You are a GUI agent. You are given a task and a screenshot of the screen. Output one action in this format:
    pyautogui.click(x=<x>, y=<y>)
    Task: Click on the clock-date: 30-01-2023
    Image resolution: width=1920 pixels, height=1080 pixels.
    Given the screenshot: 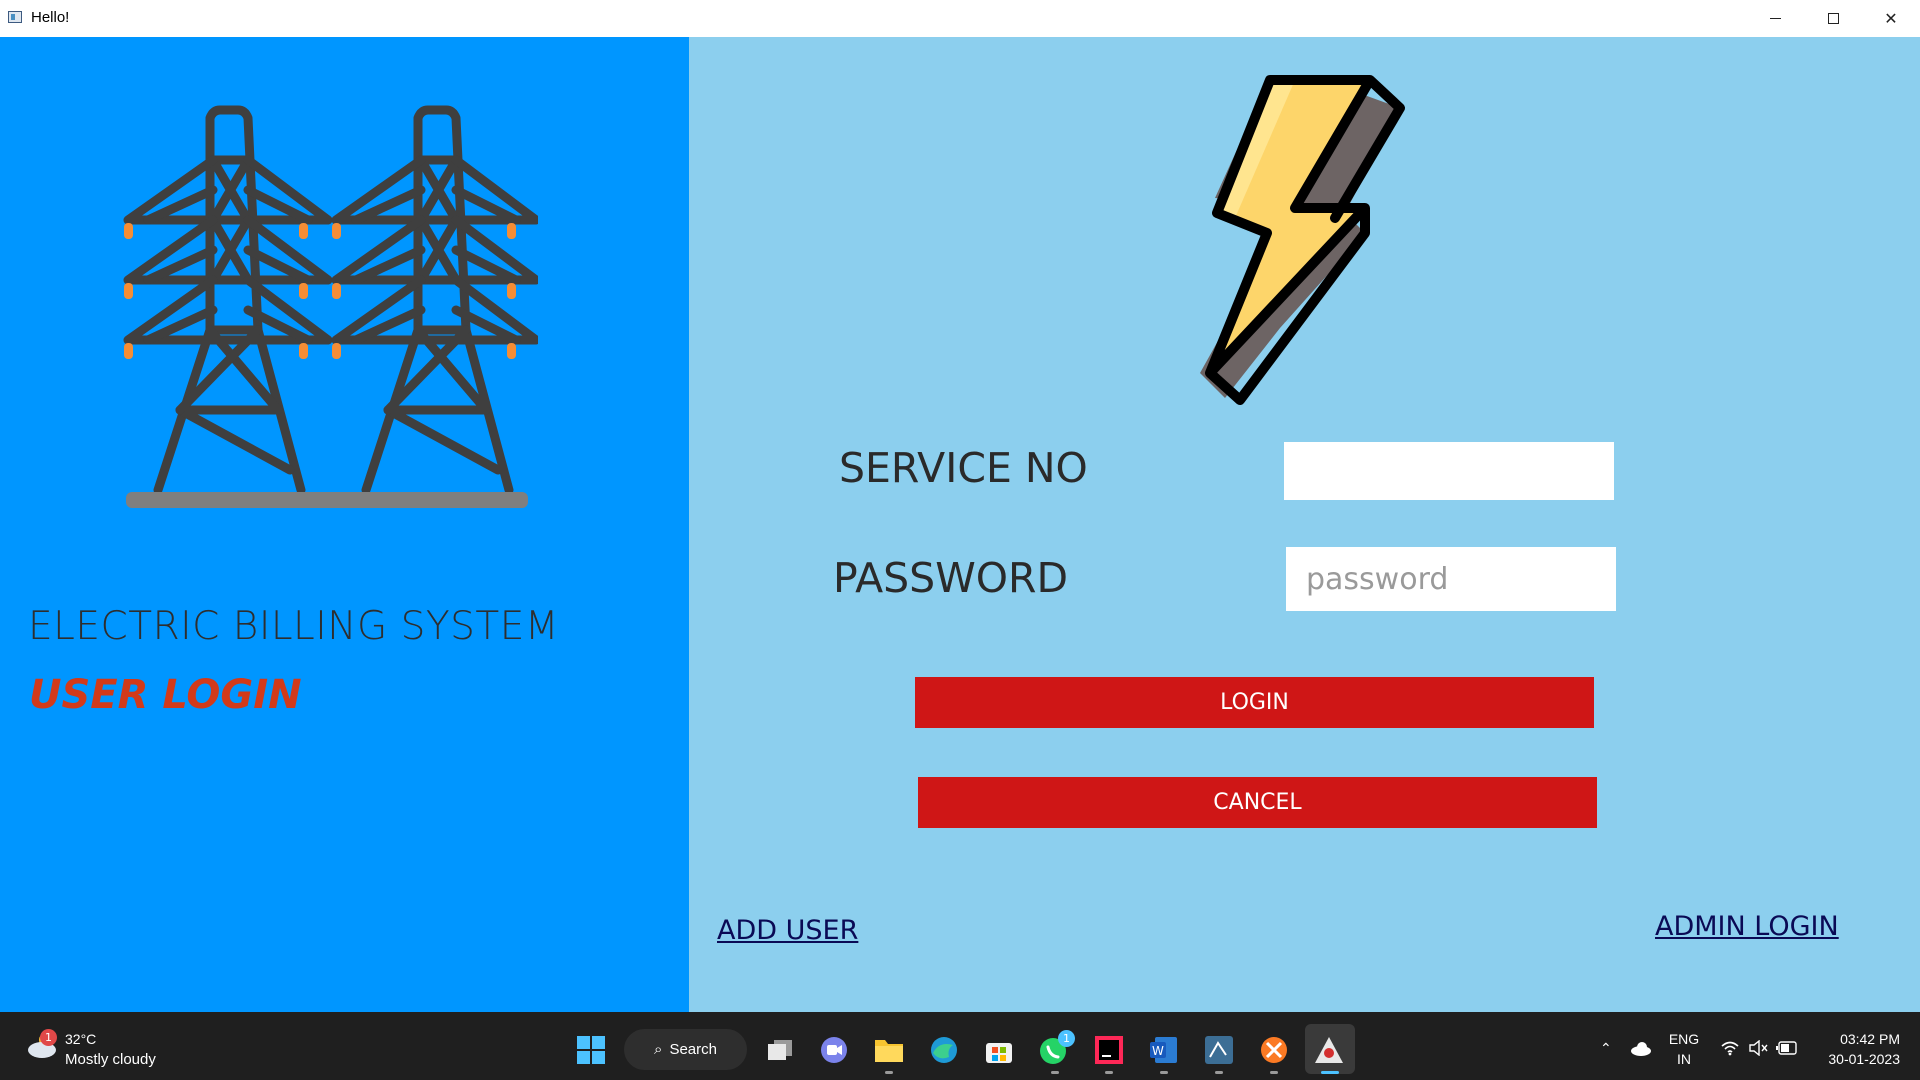 What is the action you would take?
    pyautogui.click(x=1857, y=1059)
    